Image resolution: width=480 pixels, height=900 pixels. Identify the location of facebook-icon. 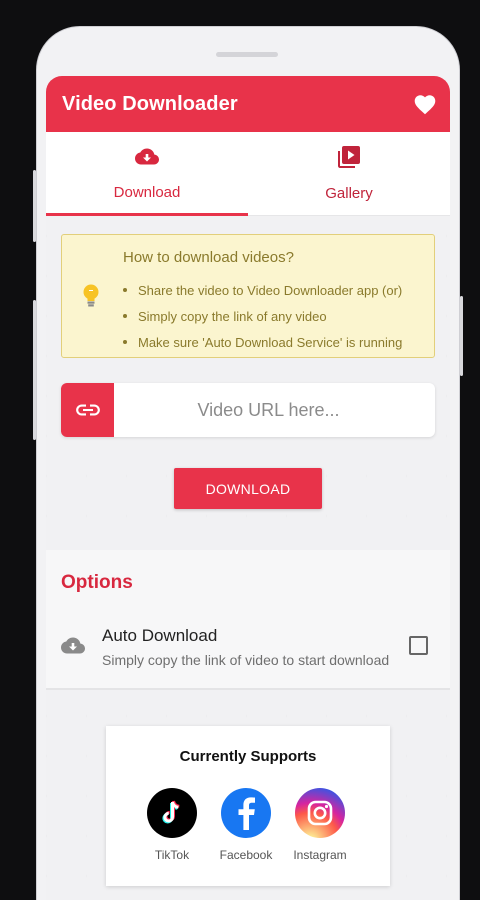
(246, 813).